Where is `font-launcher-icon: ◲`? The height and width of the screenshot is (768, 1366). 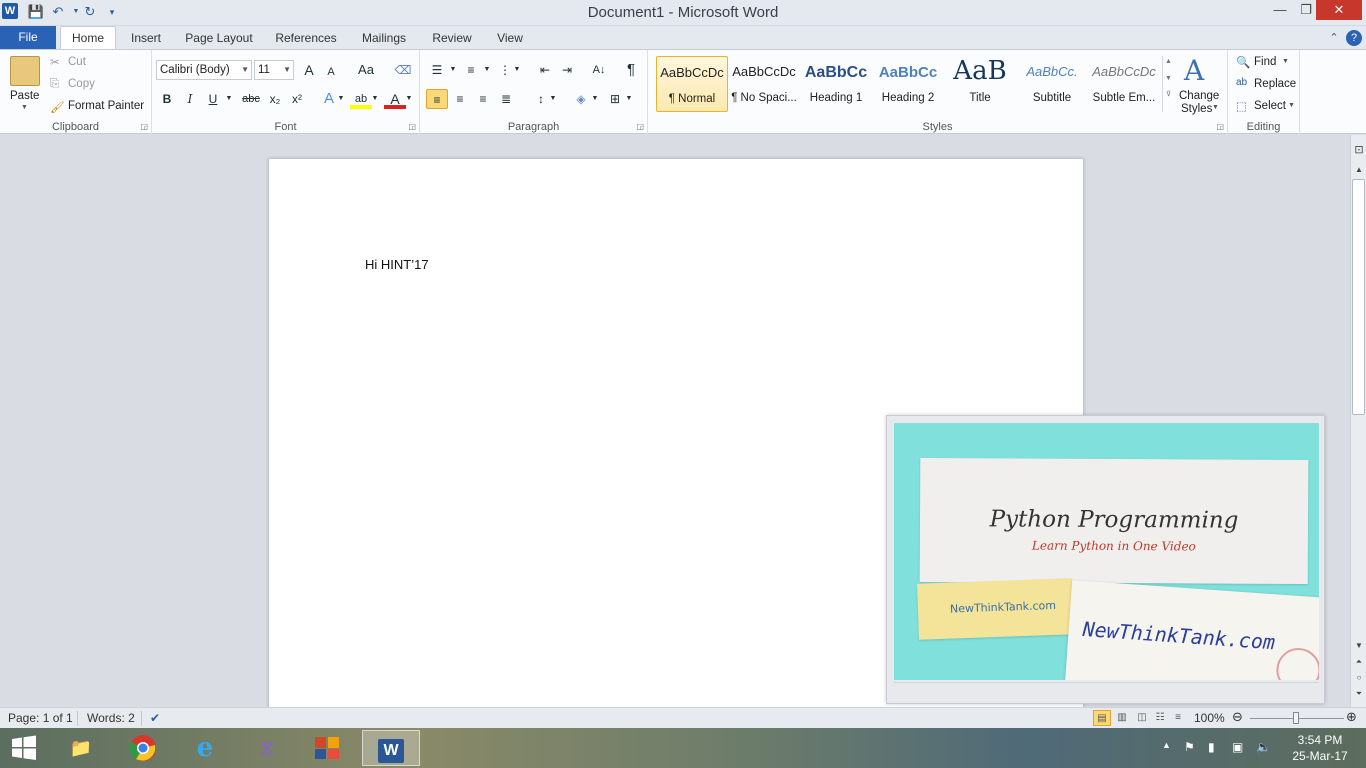
font-launcher-icon: ◲ is located at coordinates (412, 126).